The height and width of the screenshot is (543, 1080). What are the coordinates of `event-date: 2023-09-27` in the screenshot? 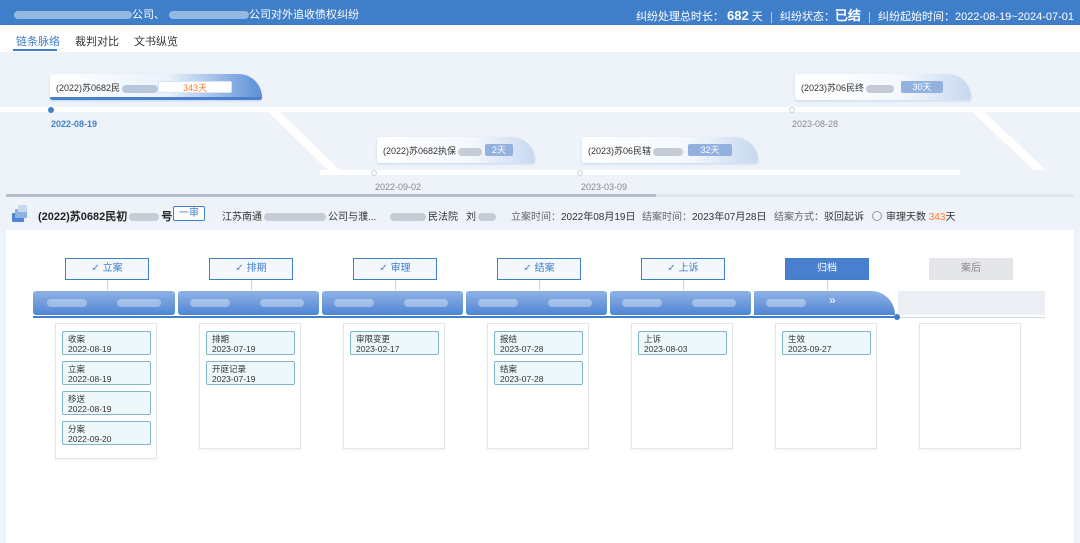 It's located at (810, 349).